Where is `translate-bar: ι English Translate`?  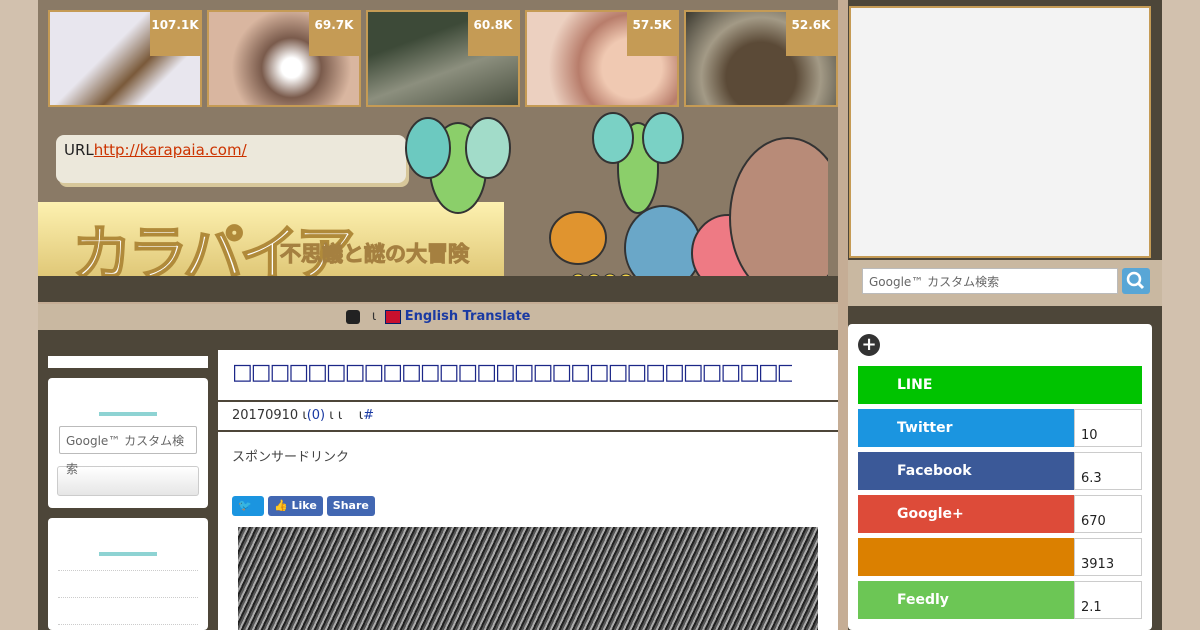
translate-bar: ι English Translate is located at coordinates (438, 317).